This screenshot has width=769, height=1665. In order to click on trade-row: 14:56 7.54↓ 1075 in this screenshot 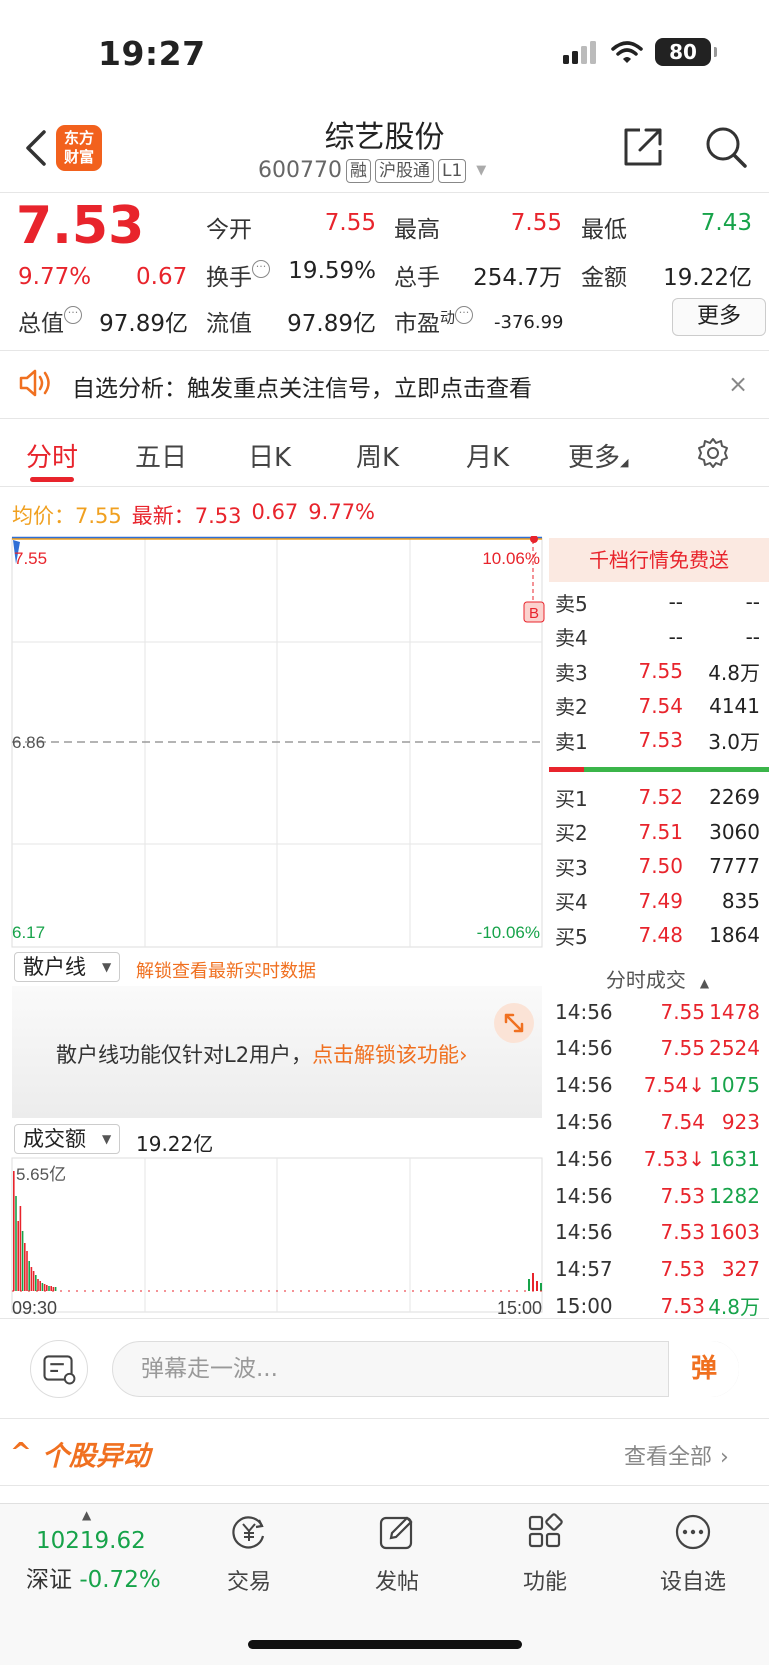, I will do `click(657, 1085)`.